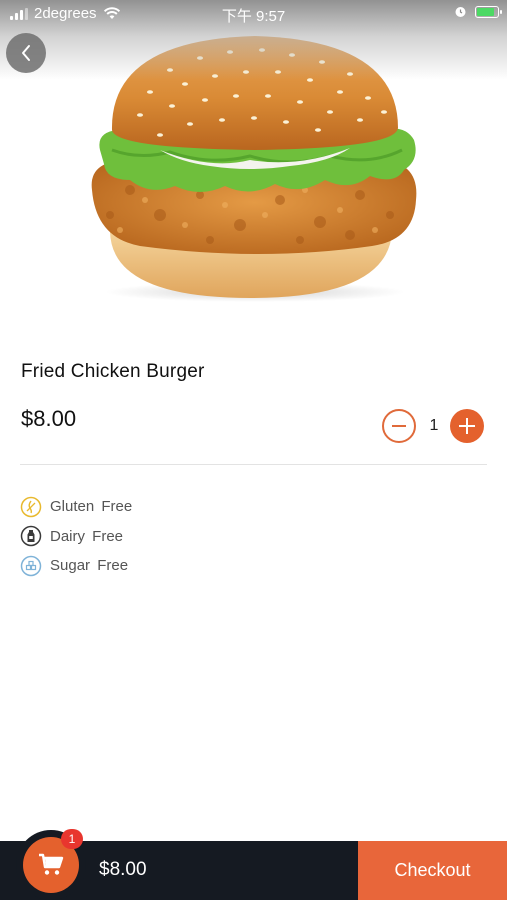 Image resolution: width=507 pixels, height=900 pixels. I want to click on checkout-button: Checkout, so click(432, 870).